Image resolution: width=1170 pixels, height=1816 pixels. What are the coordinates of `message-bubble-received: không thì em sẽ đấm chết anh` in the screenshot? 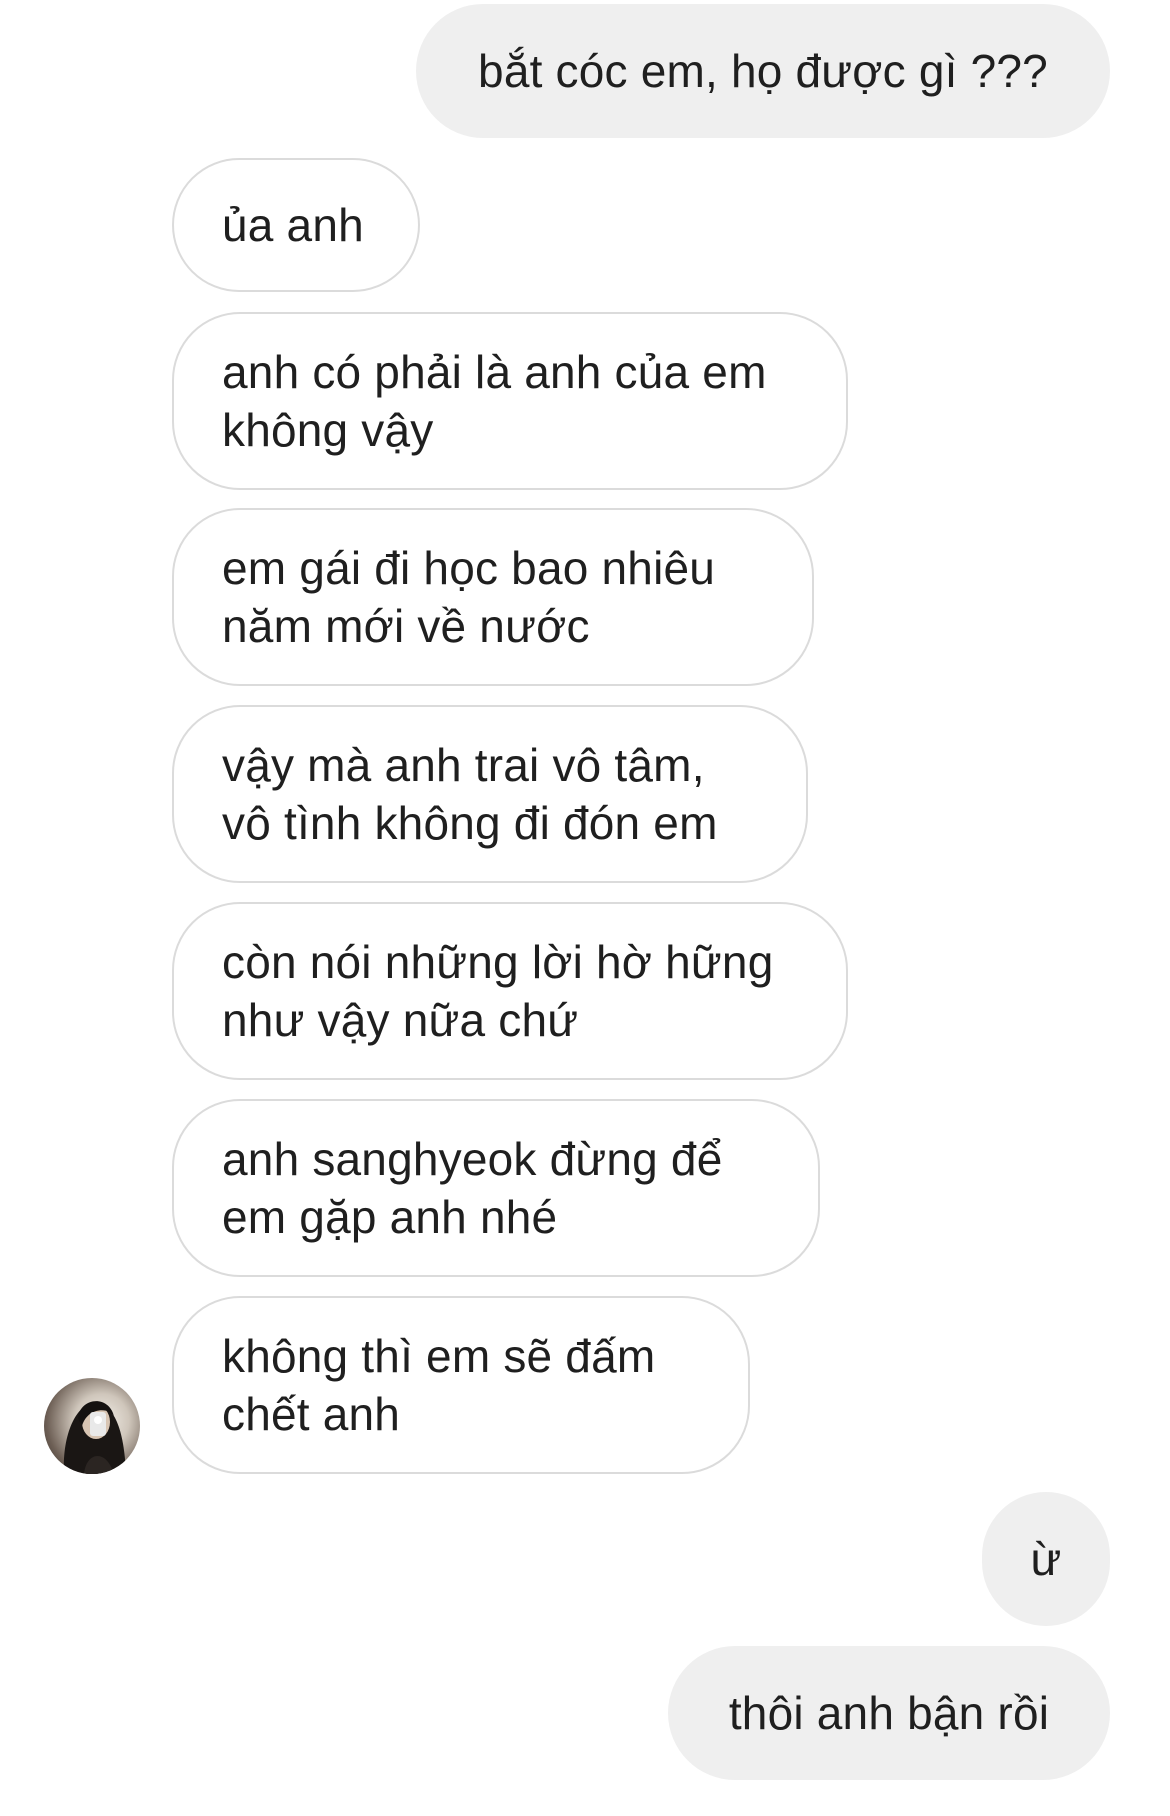 It's located at (461, 1385).